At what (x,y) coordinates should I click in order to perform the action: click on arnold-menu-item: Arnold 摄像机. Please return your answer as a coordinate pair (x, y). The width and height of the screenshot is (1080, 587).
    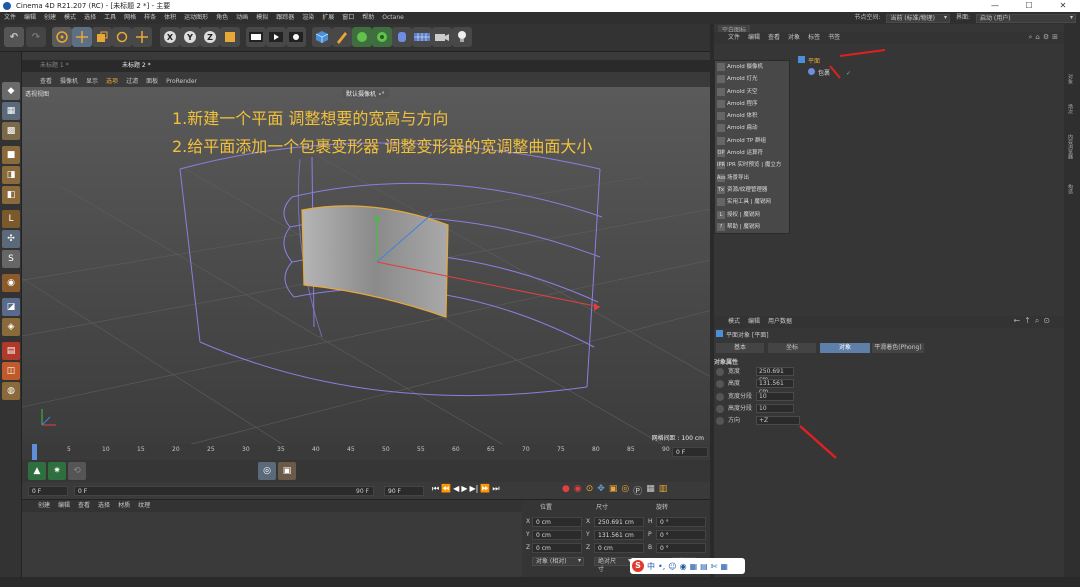
    Looking at the image, I should click on (752, 67).